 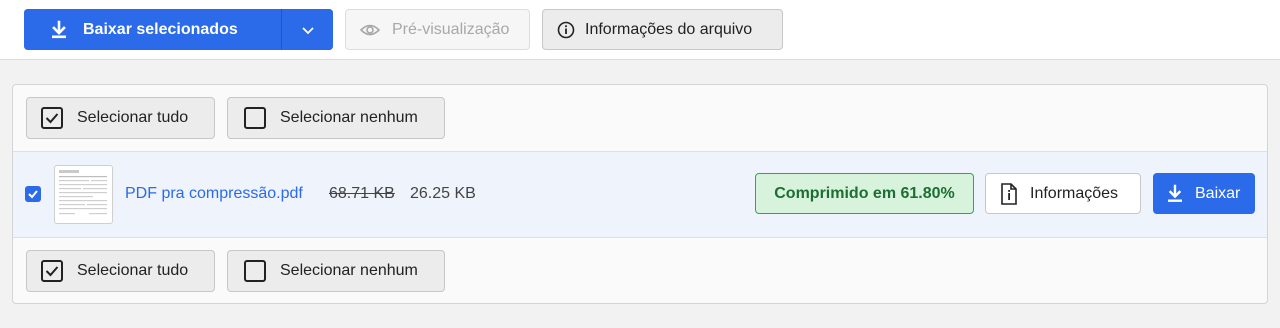 I want to click on download-selected-split-button: Baixar selecionados, so click(x=178, y=29).